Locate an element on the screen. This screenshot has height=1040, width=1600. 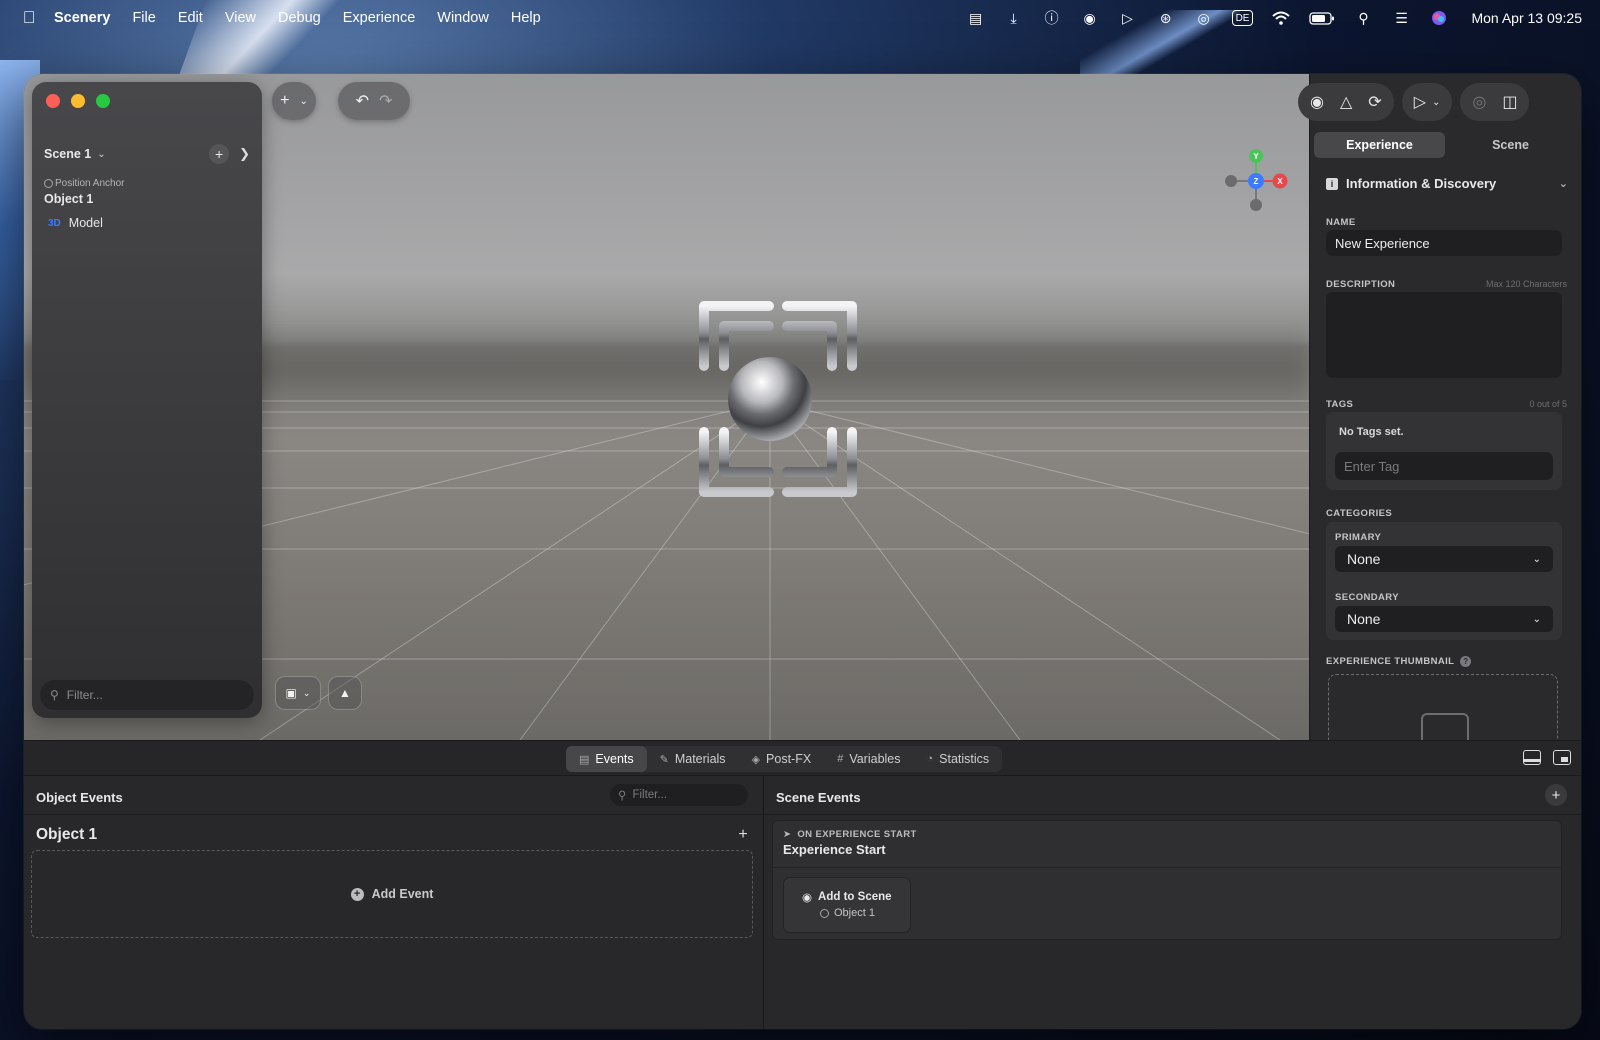
cube-icon: △ is located at coordinates (1346, 102).